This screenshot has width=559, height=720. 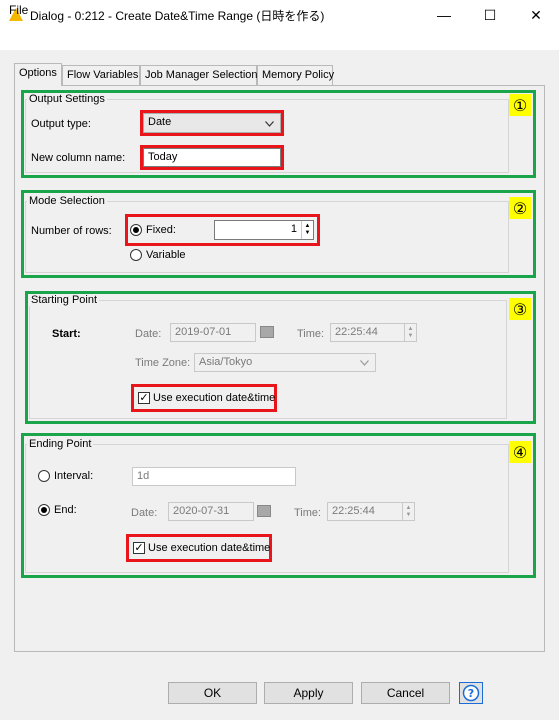 I want to click on output-type-label: Output type:, so click(x=61, y=124).